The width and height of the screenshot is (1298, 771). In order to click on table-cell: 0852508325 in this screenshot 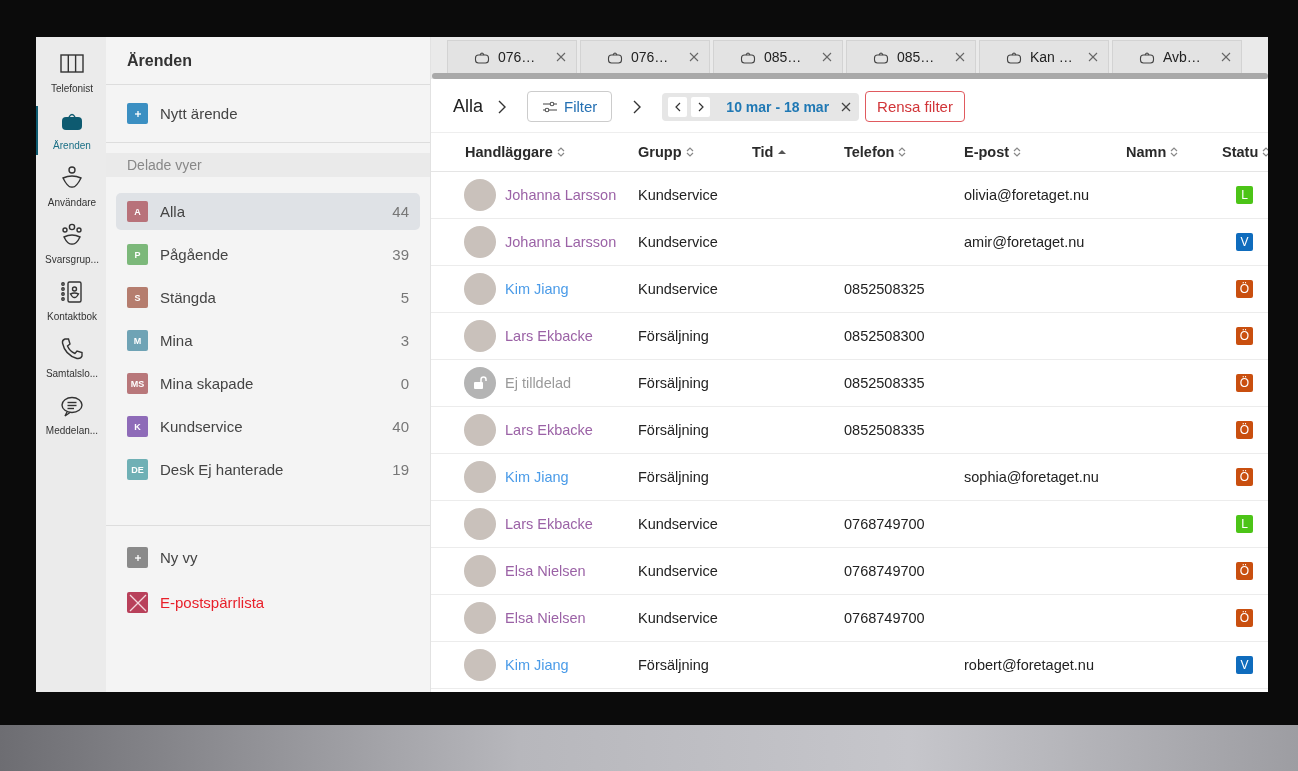, I will do `click(884, 289)`.